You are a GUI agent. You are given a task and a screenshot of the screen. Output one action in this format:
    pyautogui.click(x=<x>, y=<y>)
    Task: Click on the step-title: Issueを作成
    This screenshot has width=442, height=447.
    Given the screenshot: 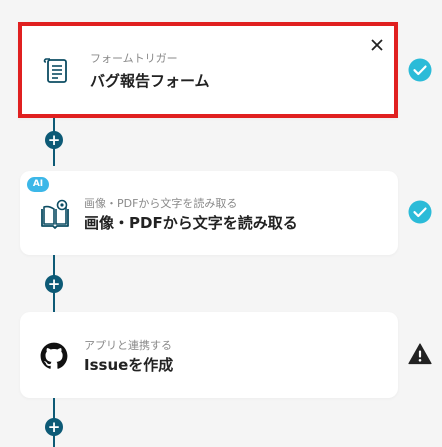 What is the action you would take?
    pyautogui.click(x=129, y=365)
    